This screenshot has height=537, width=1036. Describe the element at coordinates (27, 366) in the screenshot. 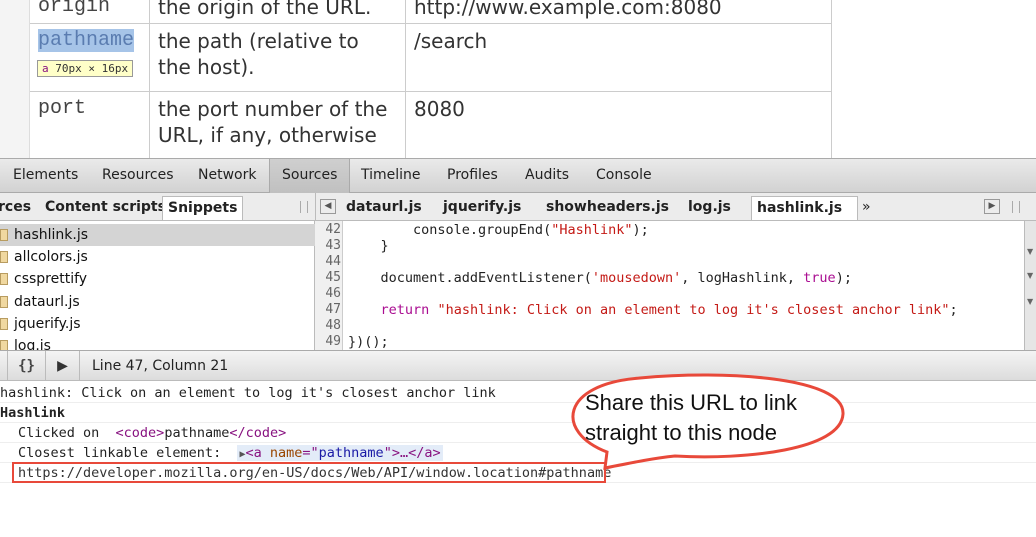

I see `pretty-print-button: {}` at that location.